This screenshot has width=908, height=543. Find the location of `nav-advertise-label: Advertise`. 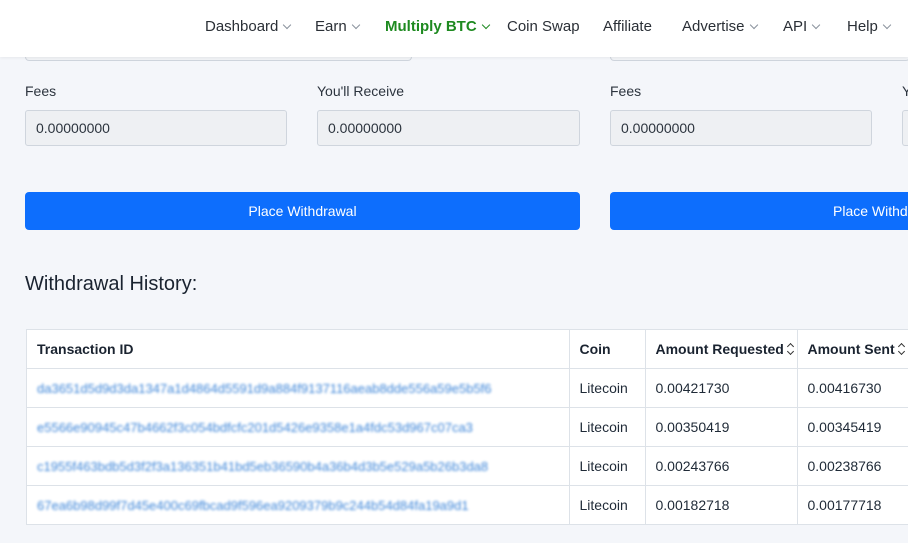

nav-advertise-label: Advertise is located at coordinates (713, 26).